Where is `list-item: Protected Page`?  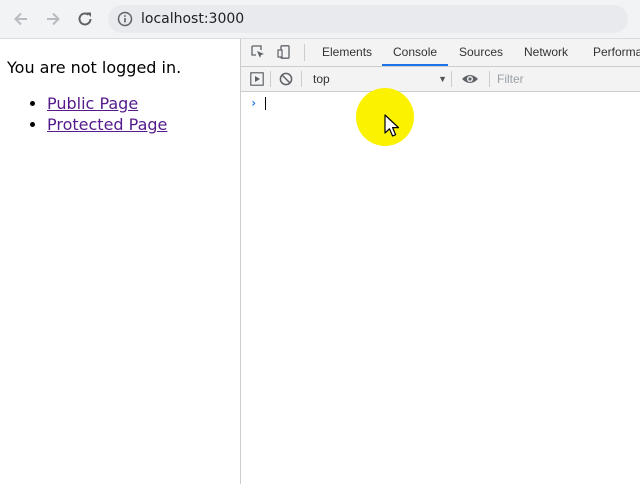
list-item: Protected Page is located at coordinates (107, 124).